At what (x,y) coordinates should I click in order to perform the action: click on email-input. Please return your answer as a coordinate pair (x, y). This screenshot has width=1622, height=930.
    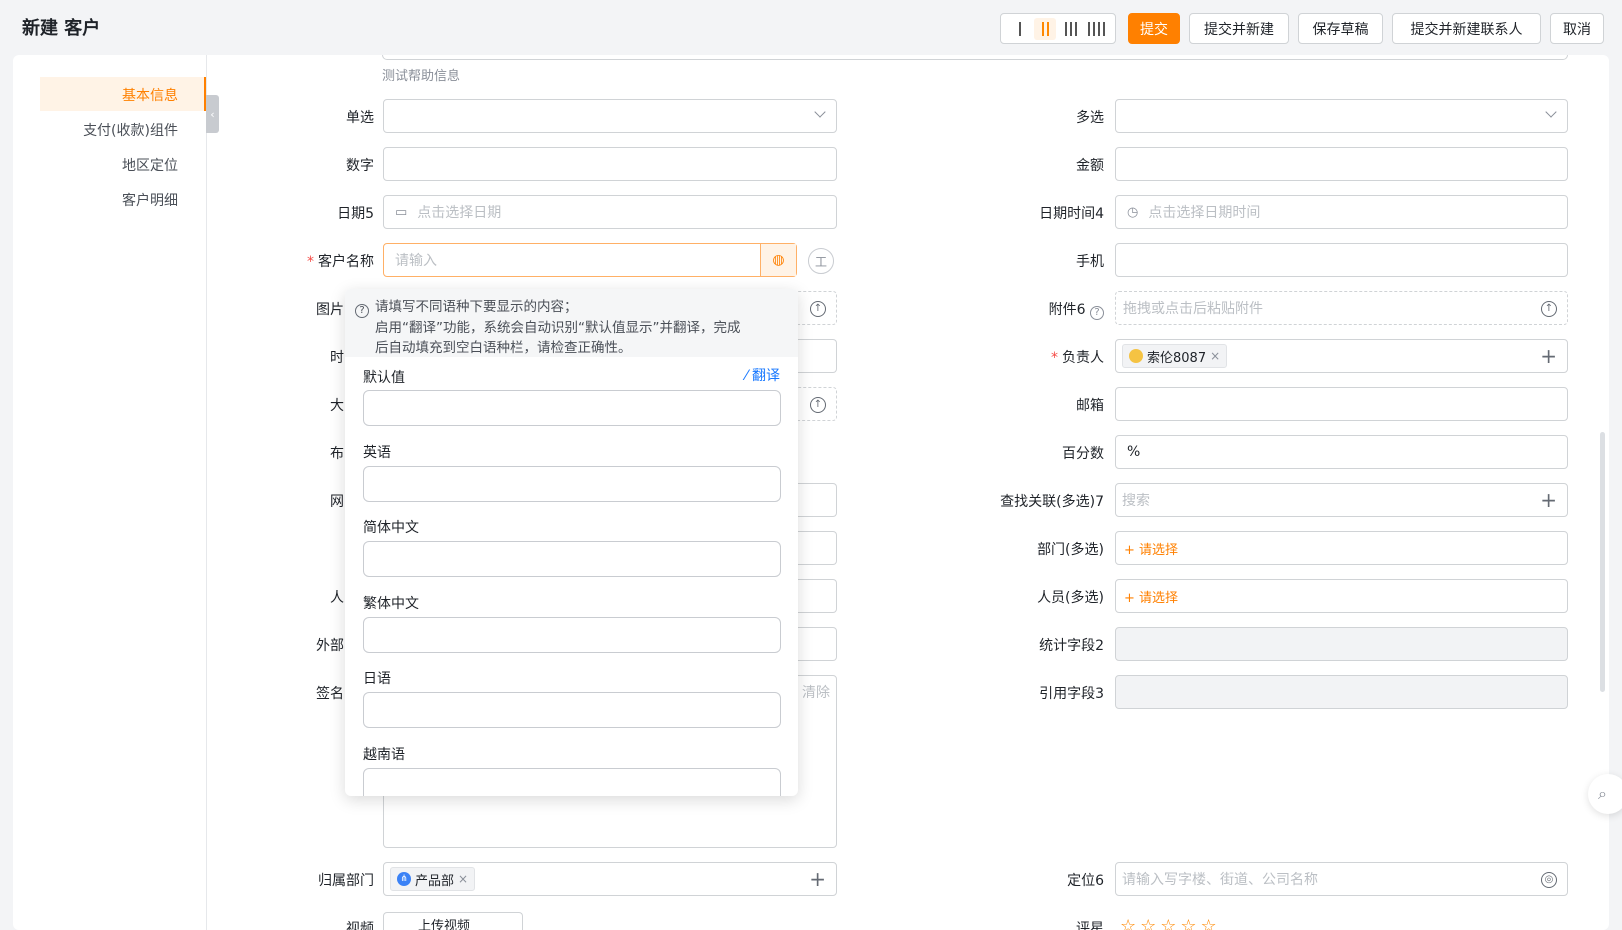
    Looking at the image, I should click on (1341, 404).